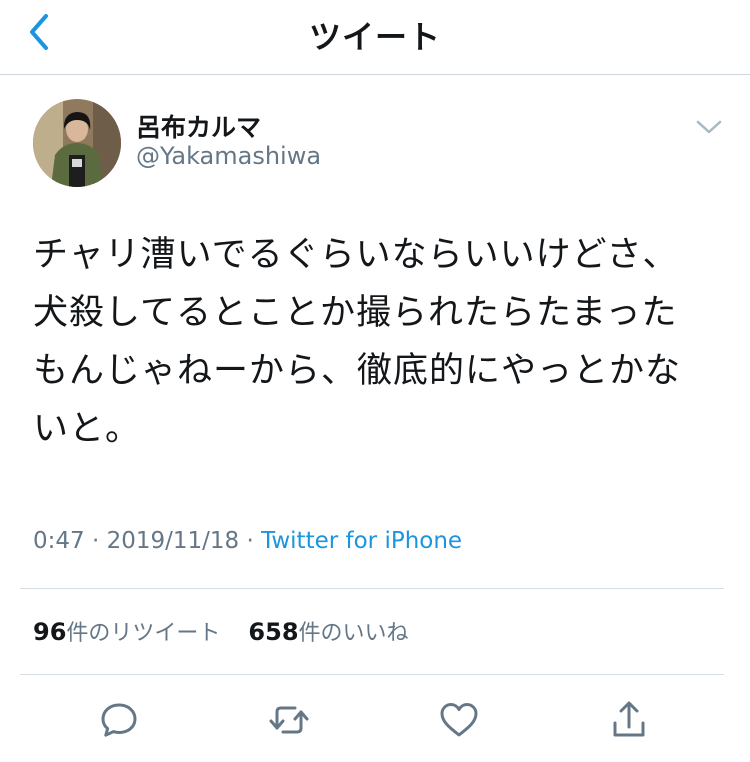 Image resolution: width=750 pixels, height=762 pixels. Describe the element at coordinates (59, 541) in the screenshot. I see `tweet-time: 0:47` at that location.